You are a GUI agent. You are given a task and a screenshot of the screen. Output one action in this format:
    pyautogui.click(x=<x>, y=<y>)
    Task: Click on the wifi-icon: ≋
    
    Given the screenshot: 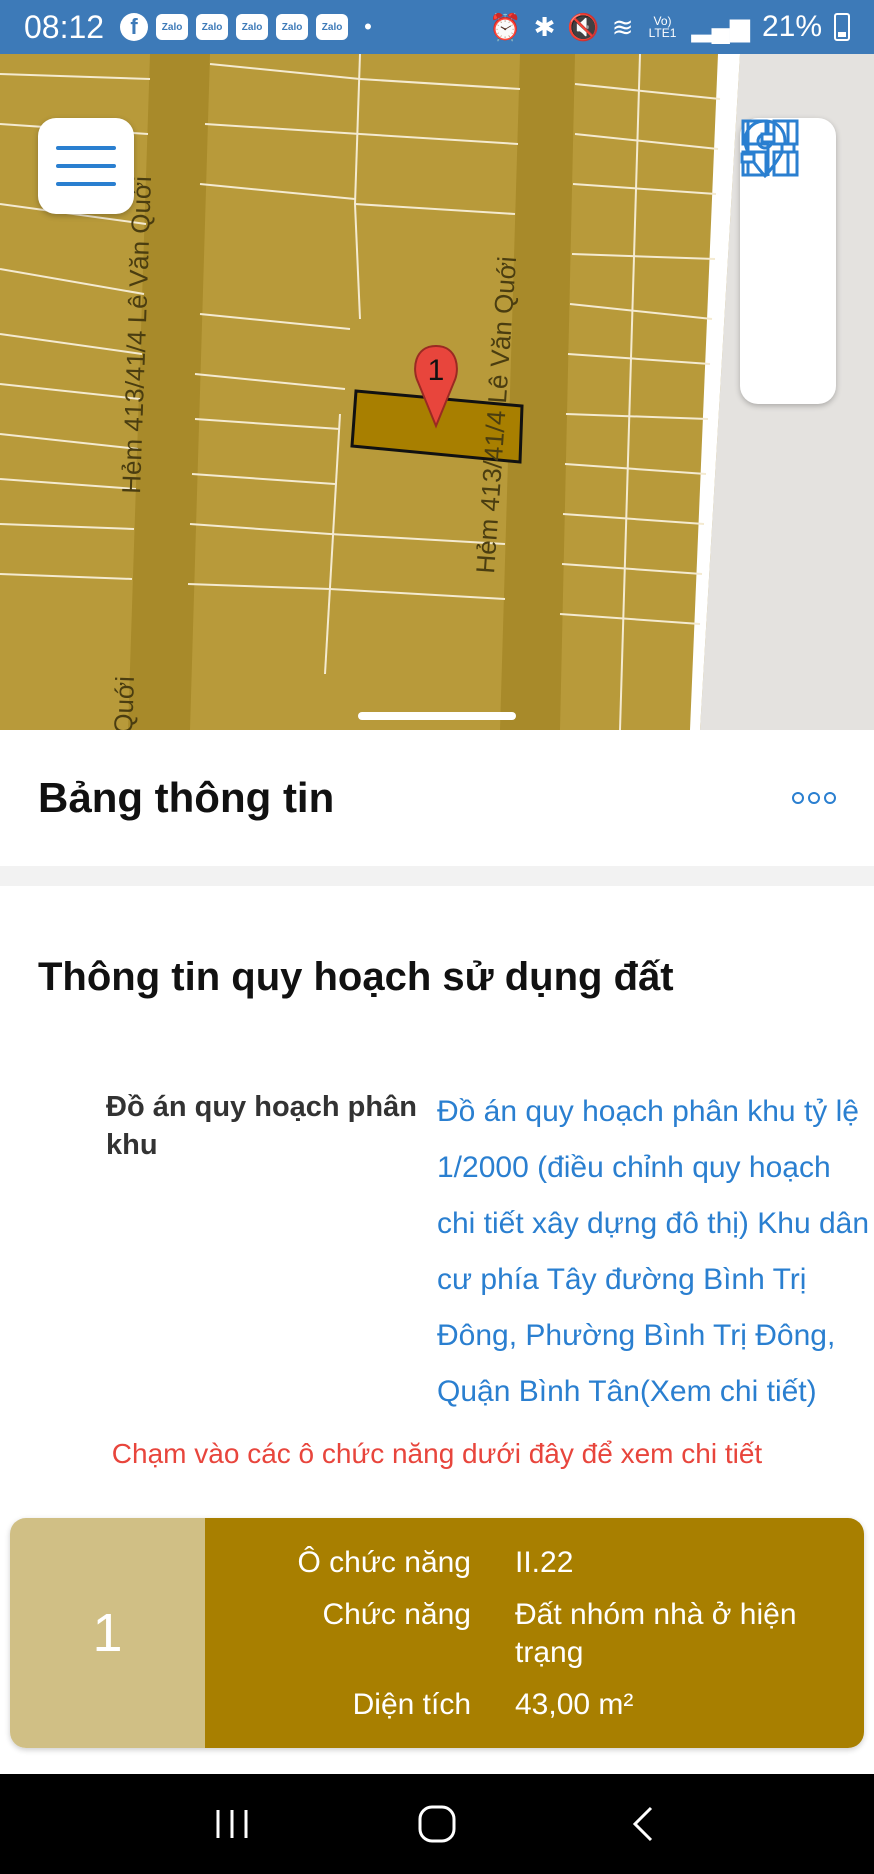 What is the action you would take?
    pyautogui.click(x=622, y=26)
    